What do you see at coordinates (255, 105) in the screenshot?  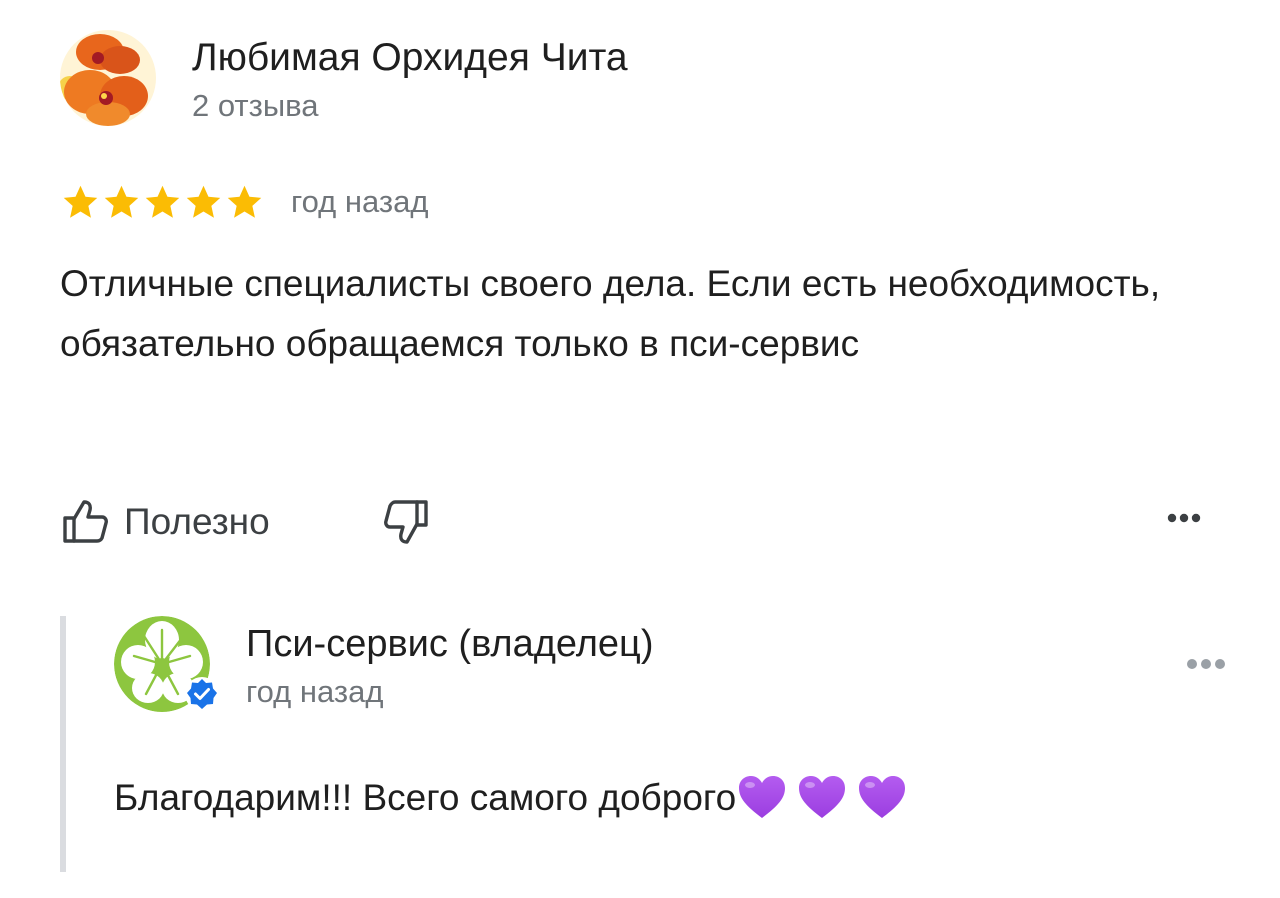 I see `reviewer-review-count: 2 отзыва` at bounding box center [255, 105].